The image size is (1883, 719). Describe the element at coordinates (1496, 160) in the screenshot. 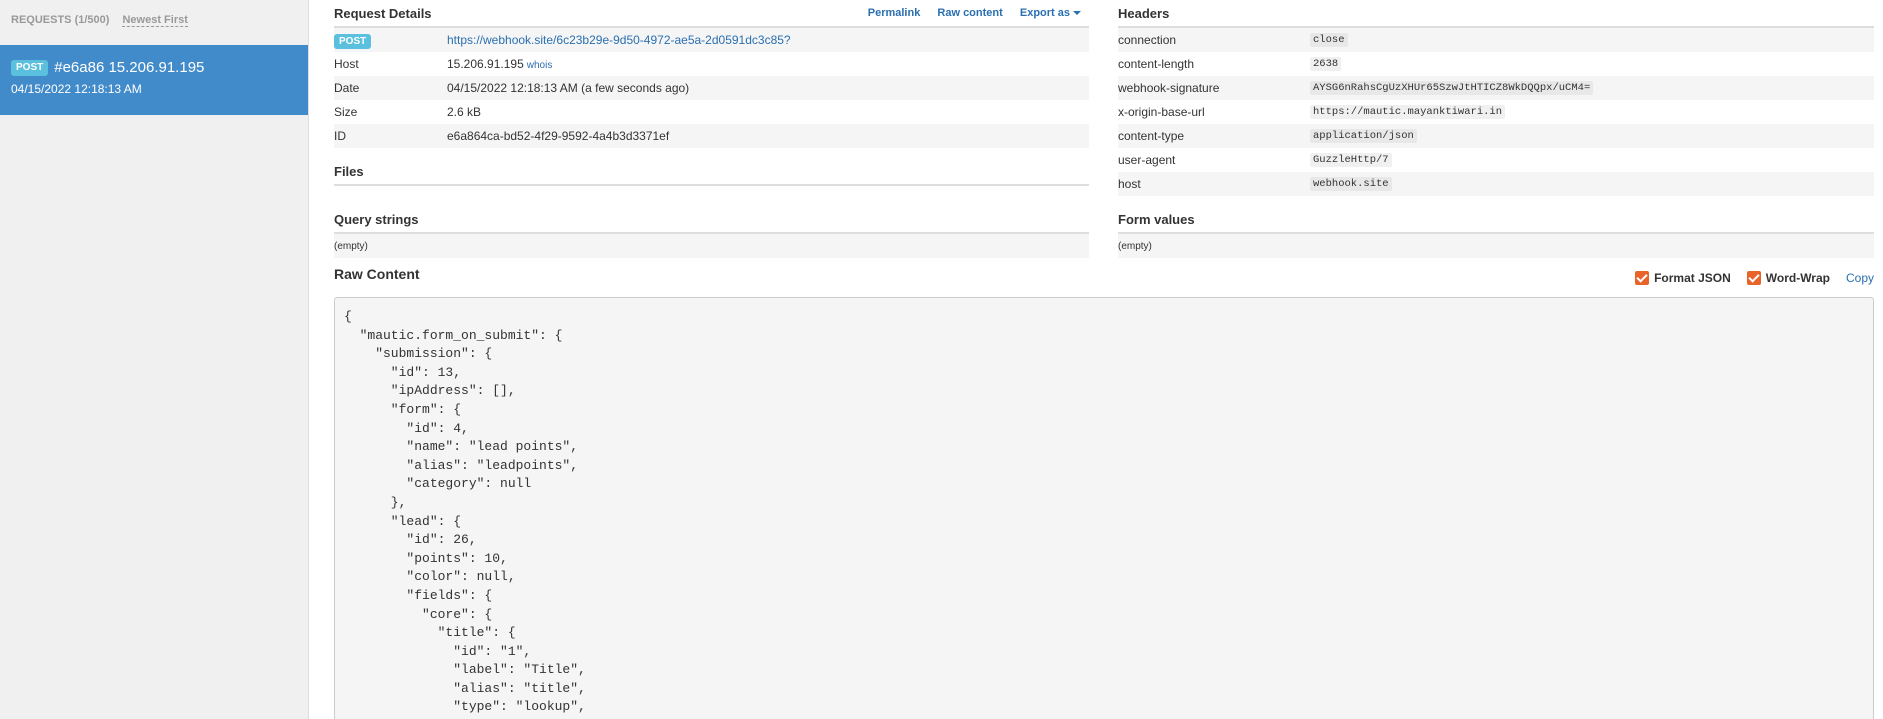

I see `header-row: user-agent GuzzleHttp/7` at that location.